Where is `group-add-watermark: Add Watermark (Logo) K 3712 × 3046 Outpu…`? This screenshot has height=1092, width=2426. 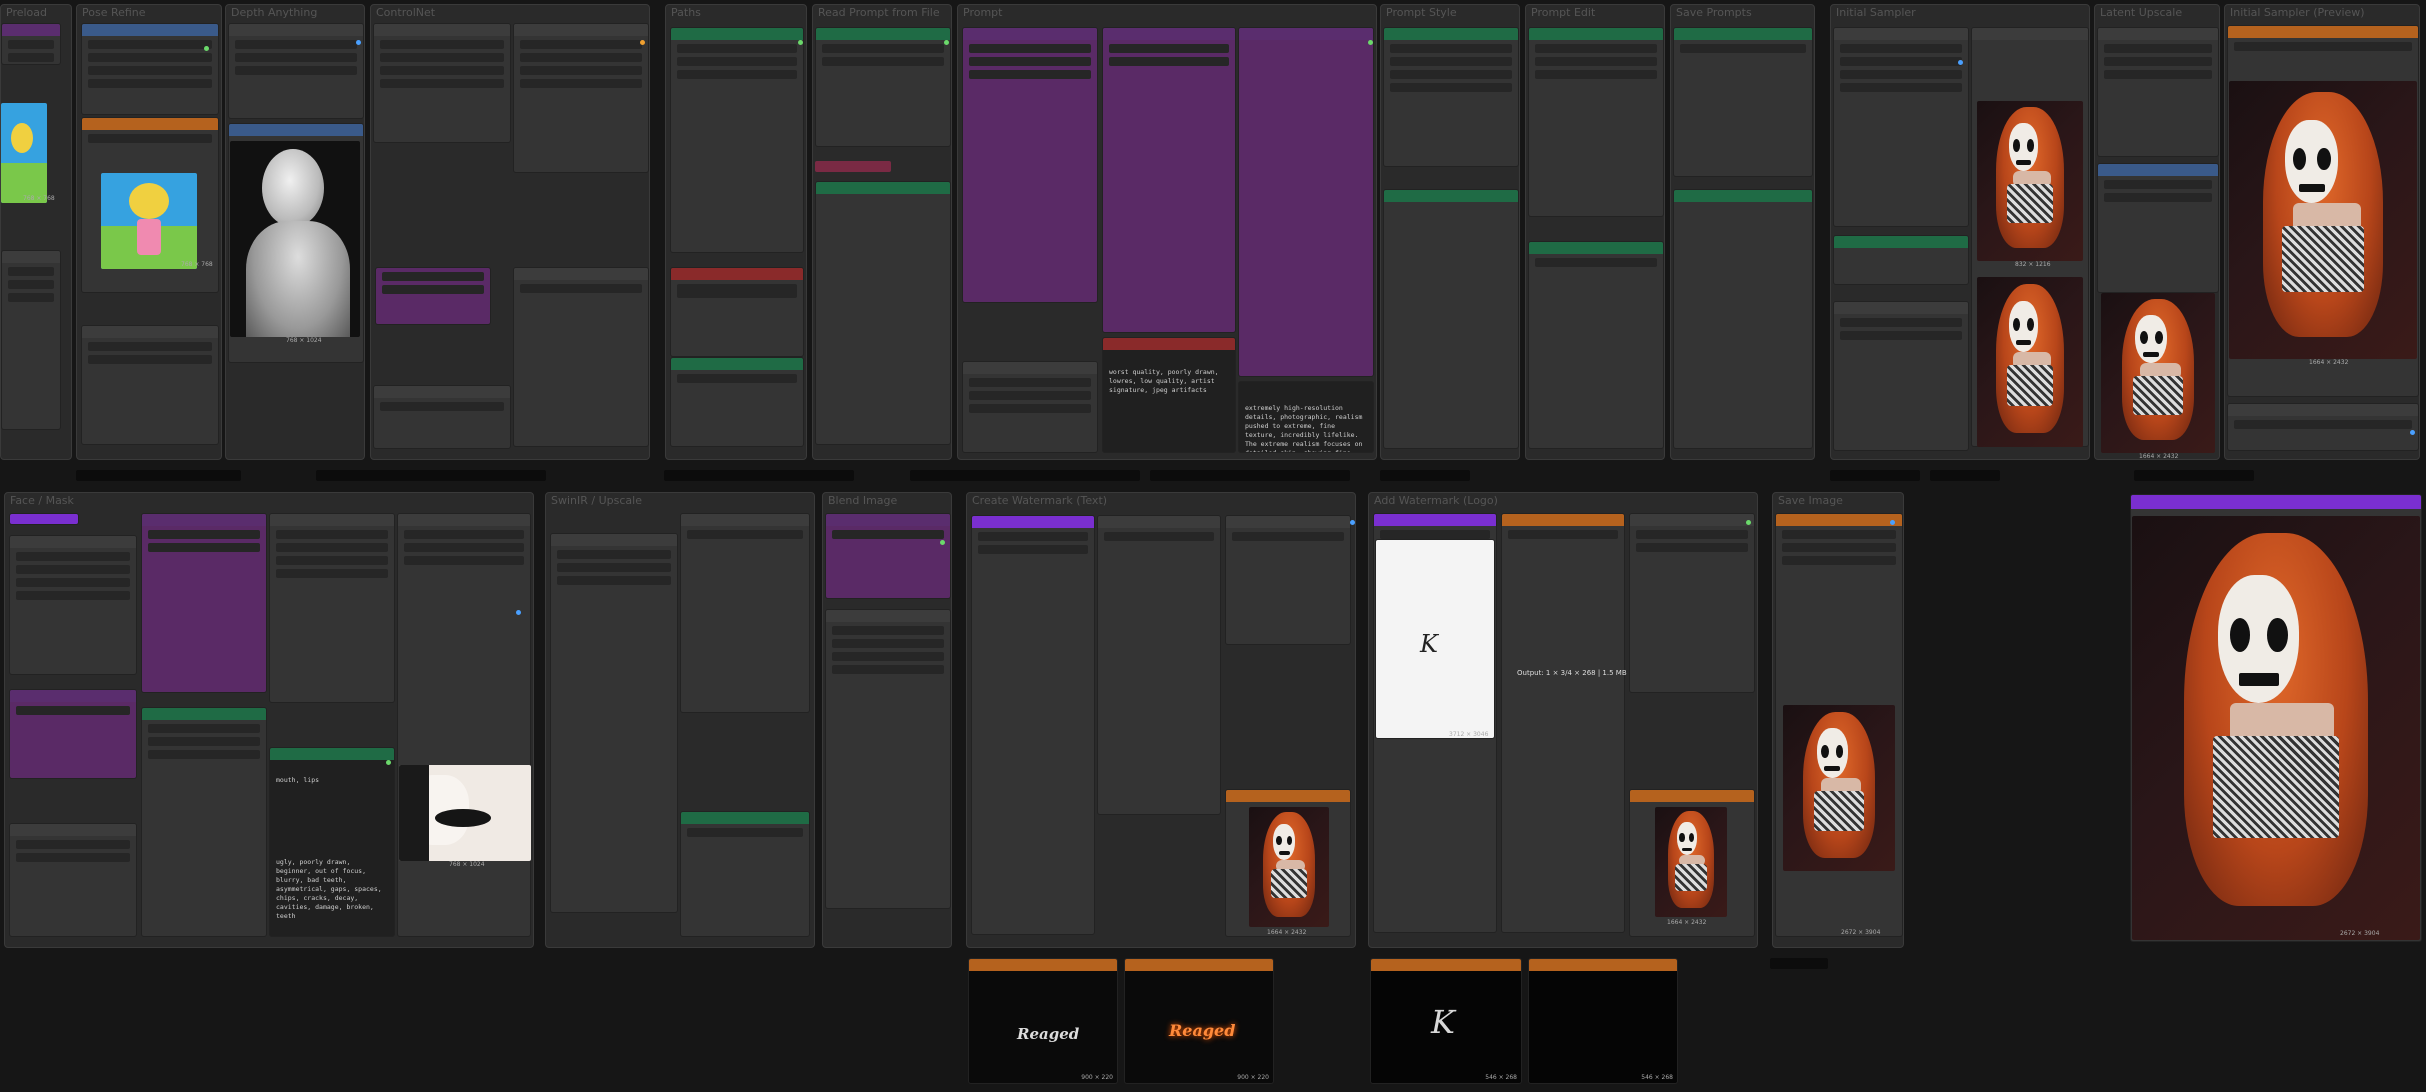 group-add-watermark: Add Watermark (Logo) K 3712 × 3046 Outpu… is located at coordinates (1563, 720).